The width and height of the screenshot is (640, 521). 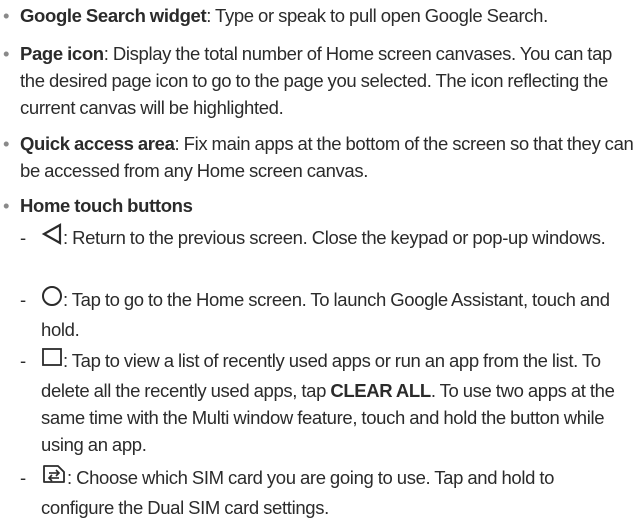 What do you see at coordinates (52, 237) in the screenshot?
I see `back-icon` at bounding box center [52, 237].